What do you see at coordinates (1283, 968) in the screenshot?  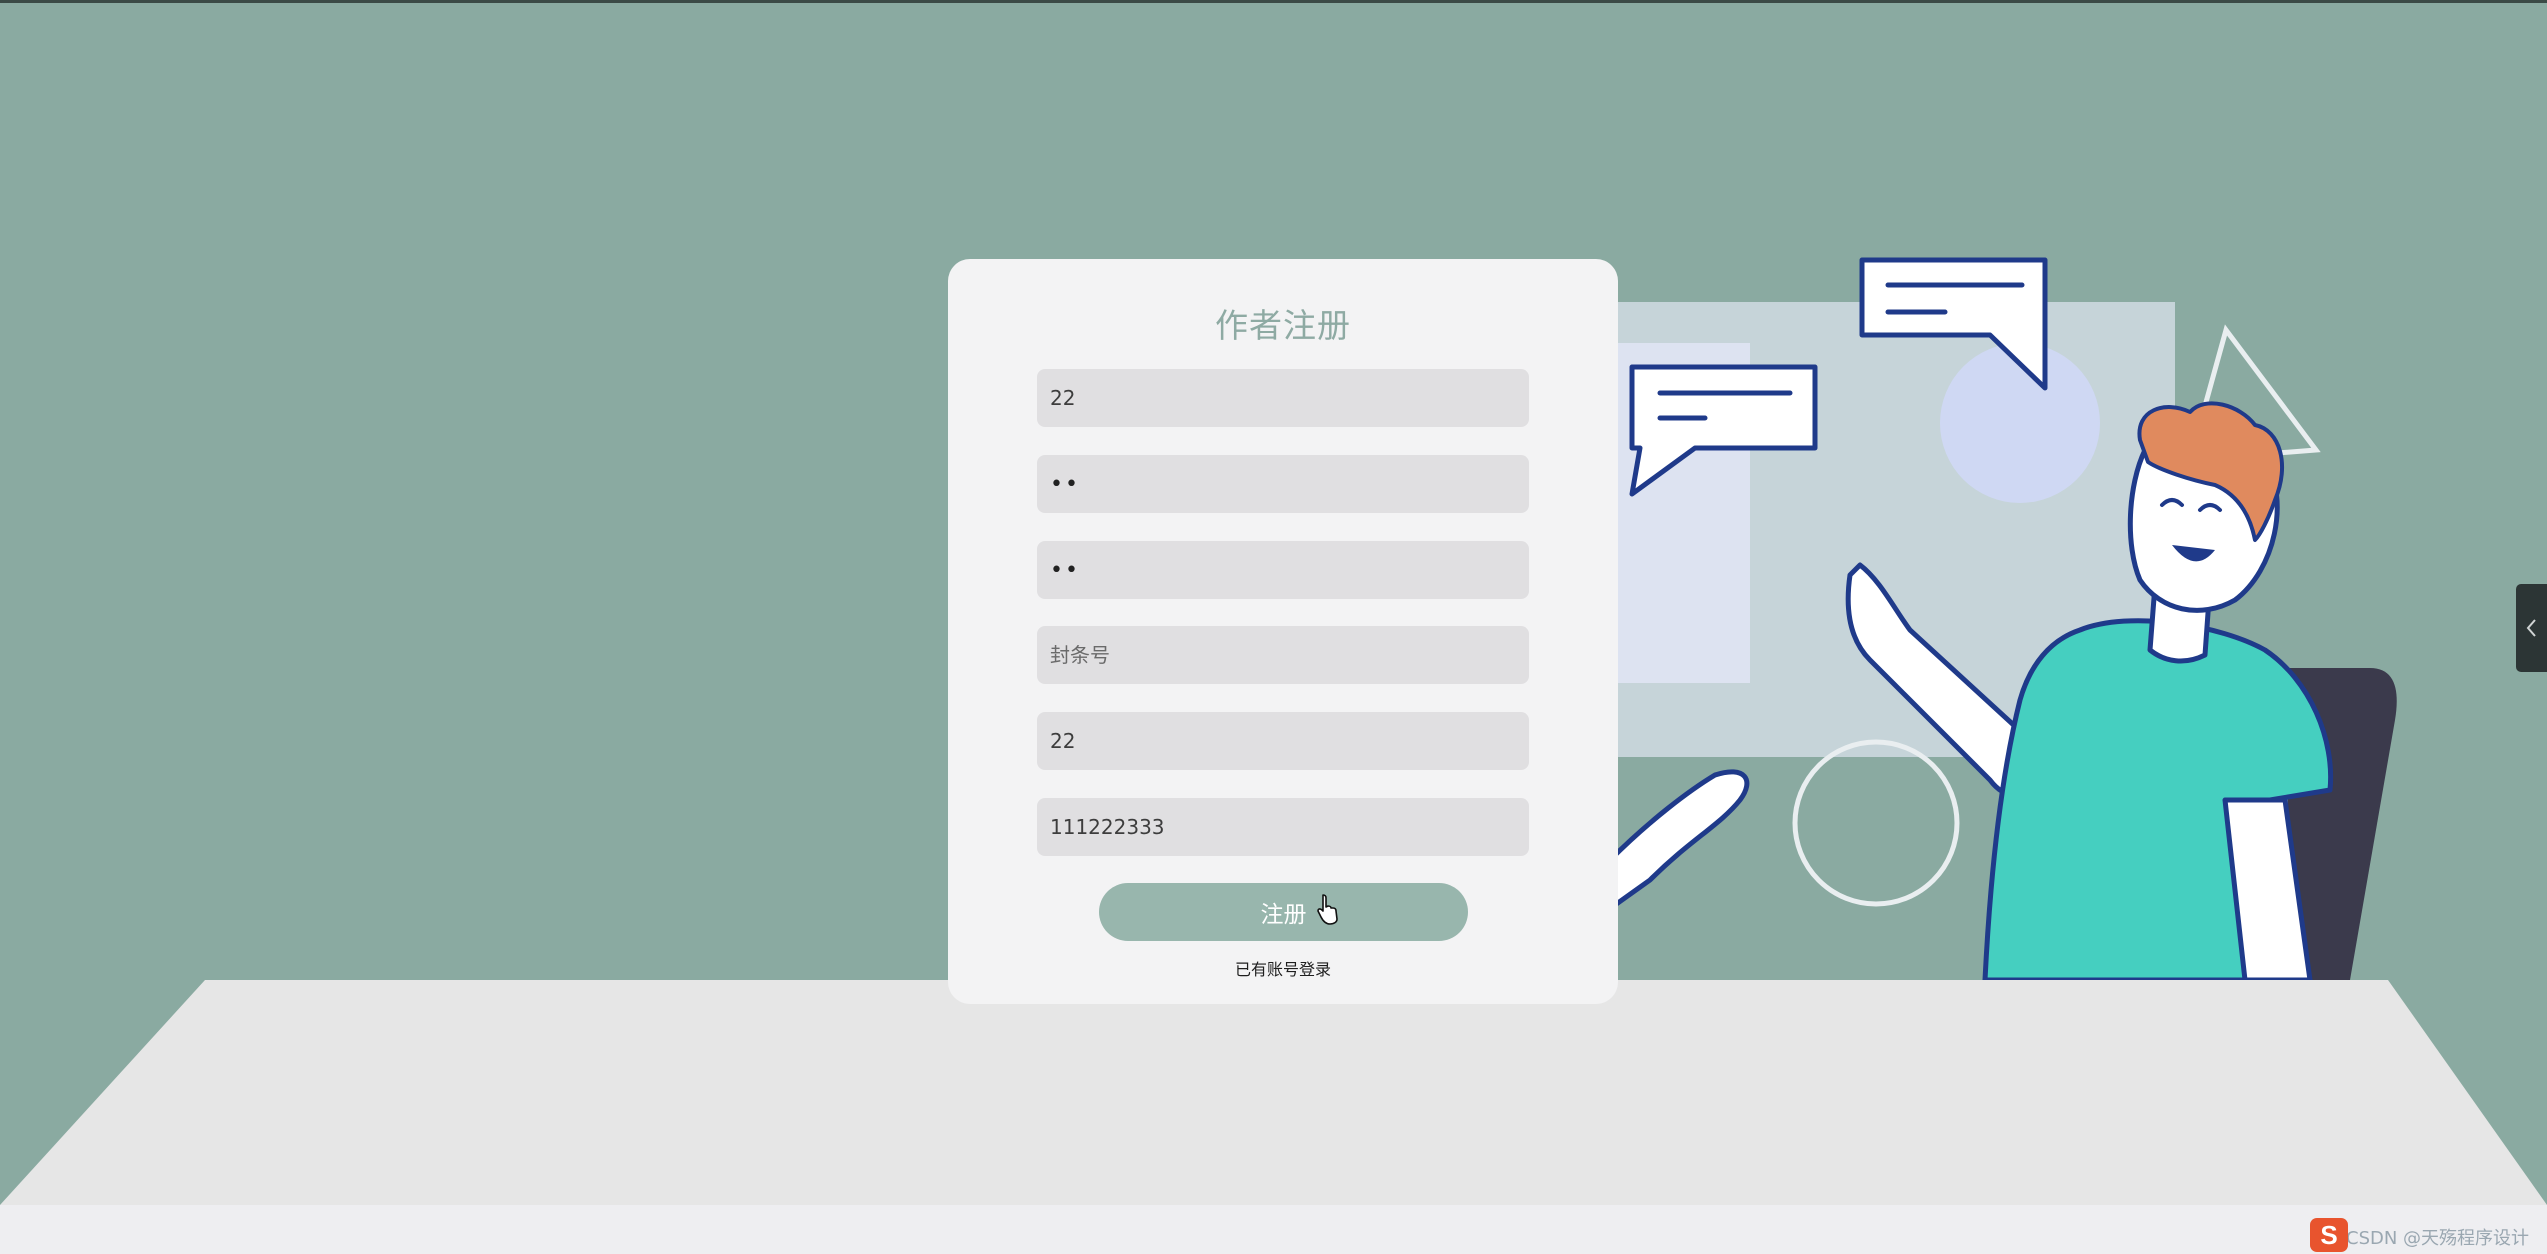 I see `login-link: 已有账号登录` at bounding box center [1283, 968].